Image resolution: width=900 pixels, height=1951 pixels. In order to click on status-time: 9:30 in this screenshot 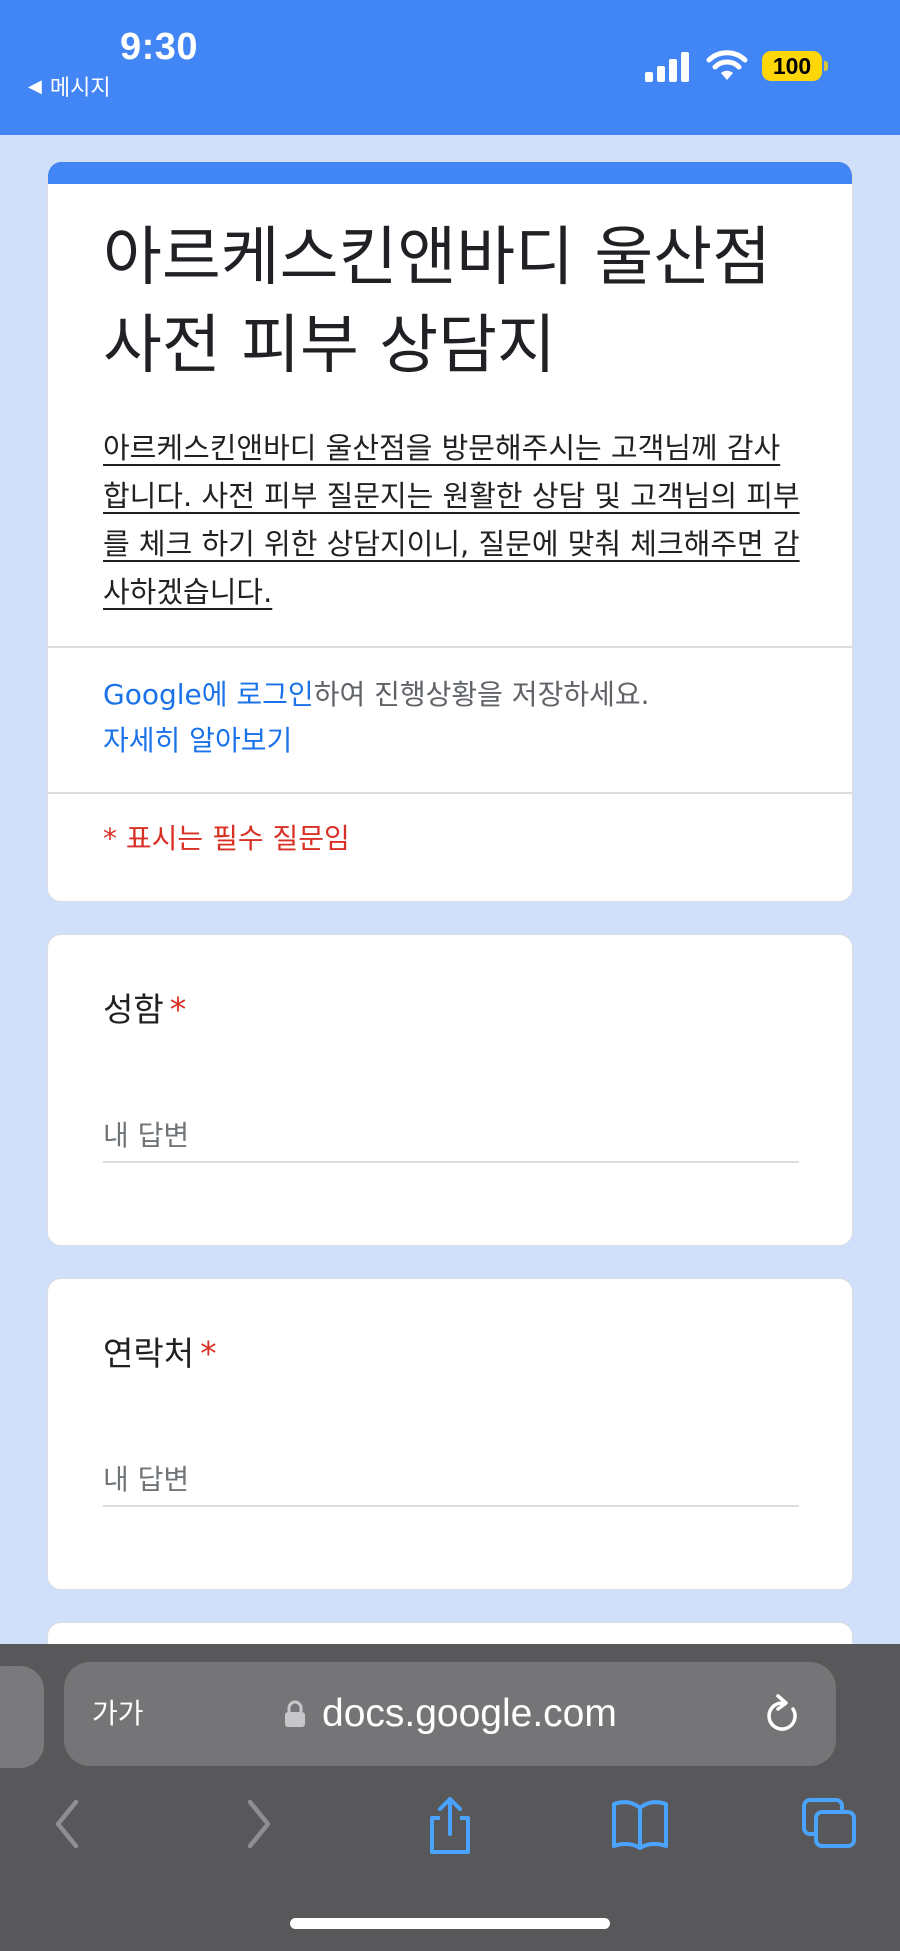, I will do `click(159, 47)`.